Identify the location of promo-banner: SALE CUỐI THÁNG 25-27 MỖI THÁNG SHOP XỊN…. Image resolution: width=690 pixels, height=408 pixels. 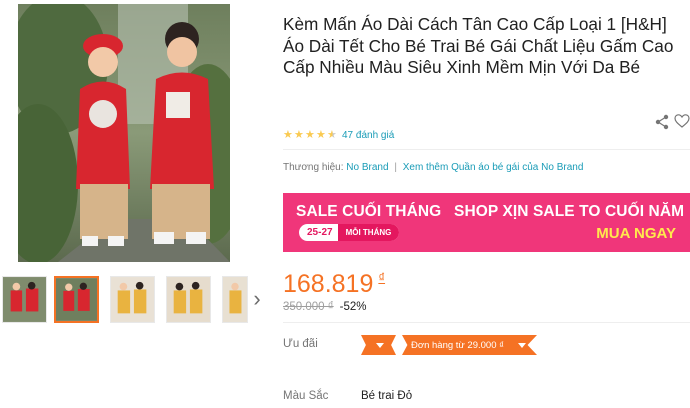
(486, 222).